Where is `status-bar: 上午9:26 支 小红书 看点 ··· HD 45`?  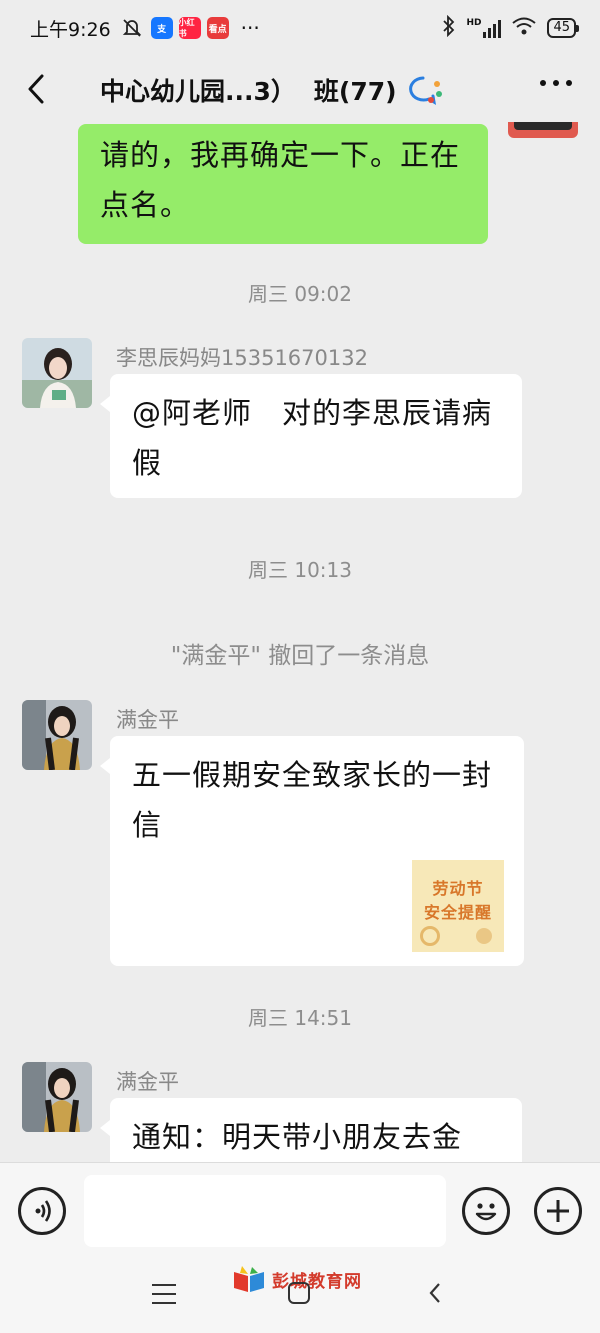
status-bar: 上午9:26 支 小红书 看点 ··· HD 45 is located at coordinates (300, 28).